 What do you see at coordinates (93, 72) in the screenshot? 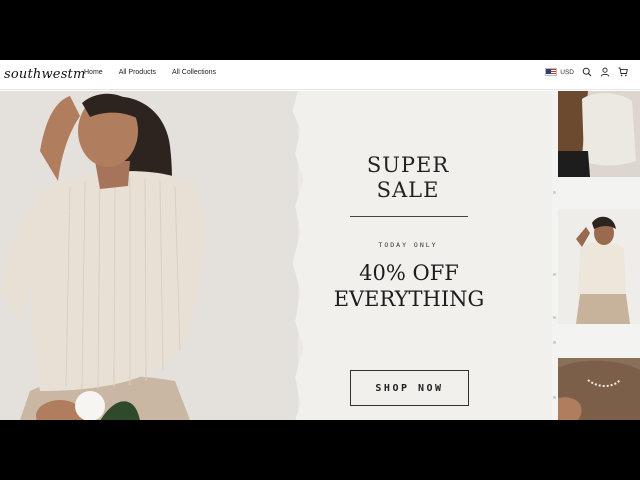
I see `nav-home: Home` at bounding box center [93, 72].